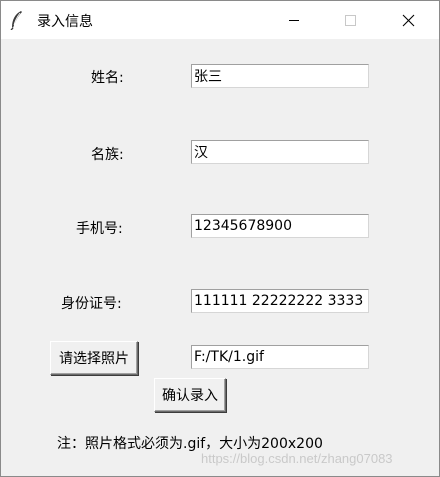  I want to click on title-bar: 录入信息, so click(220, 20).